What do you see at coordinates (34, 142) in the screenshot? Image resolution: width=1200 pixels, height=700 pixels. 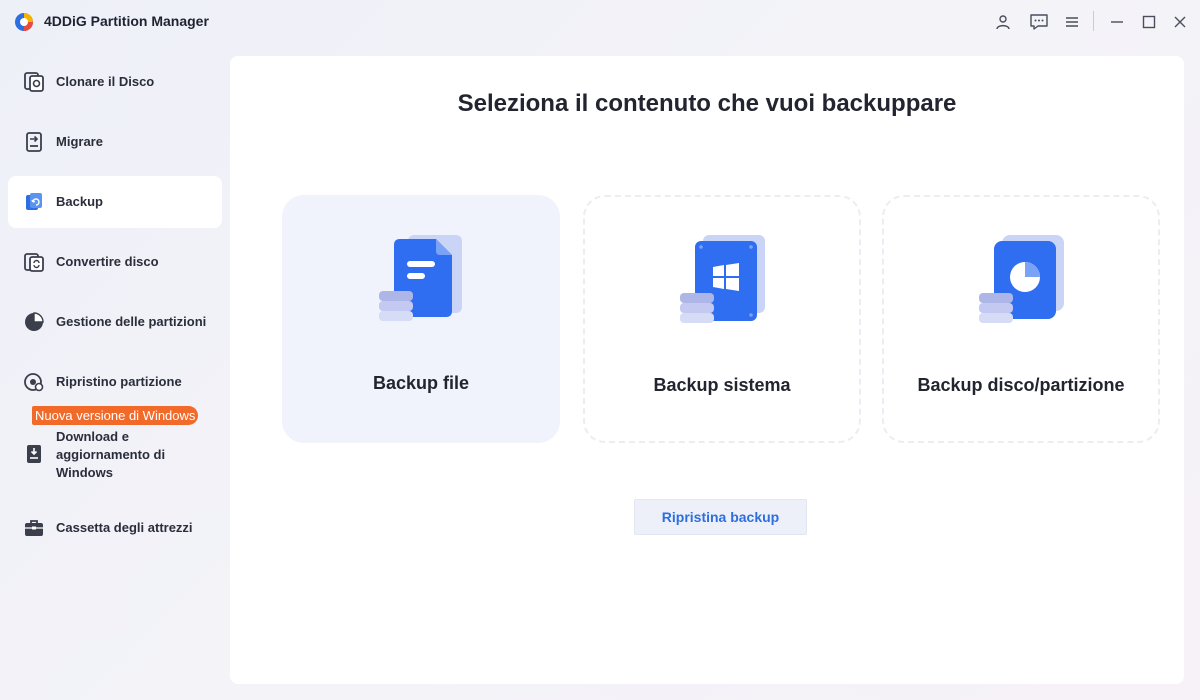 I see `migrate-icon` at bounding box center [34, 142].